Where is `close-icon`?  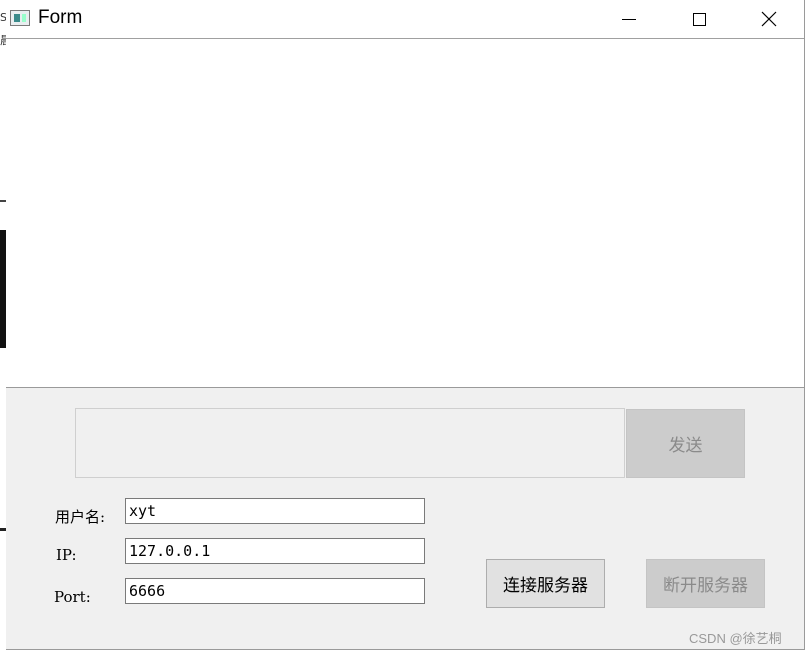
close-icon is located at coordinates (769, 19).